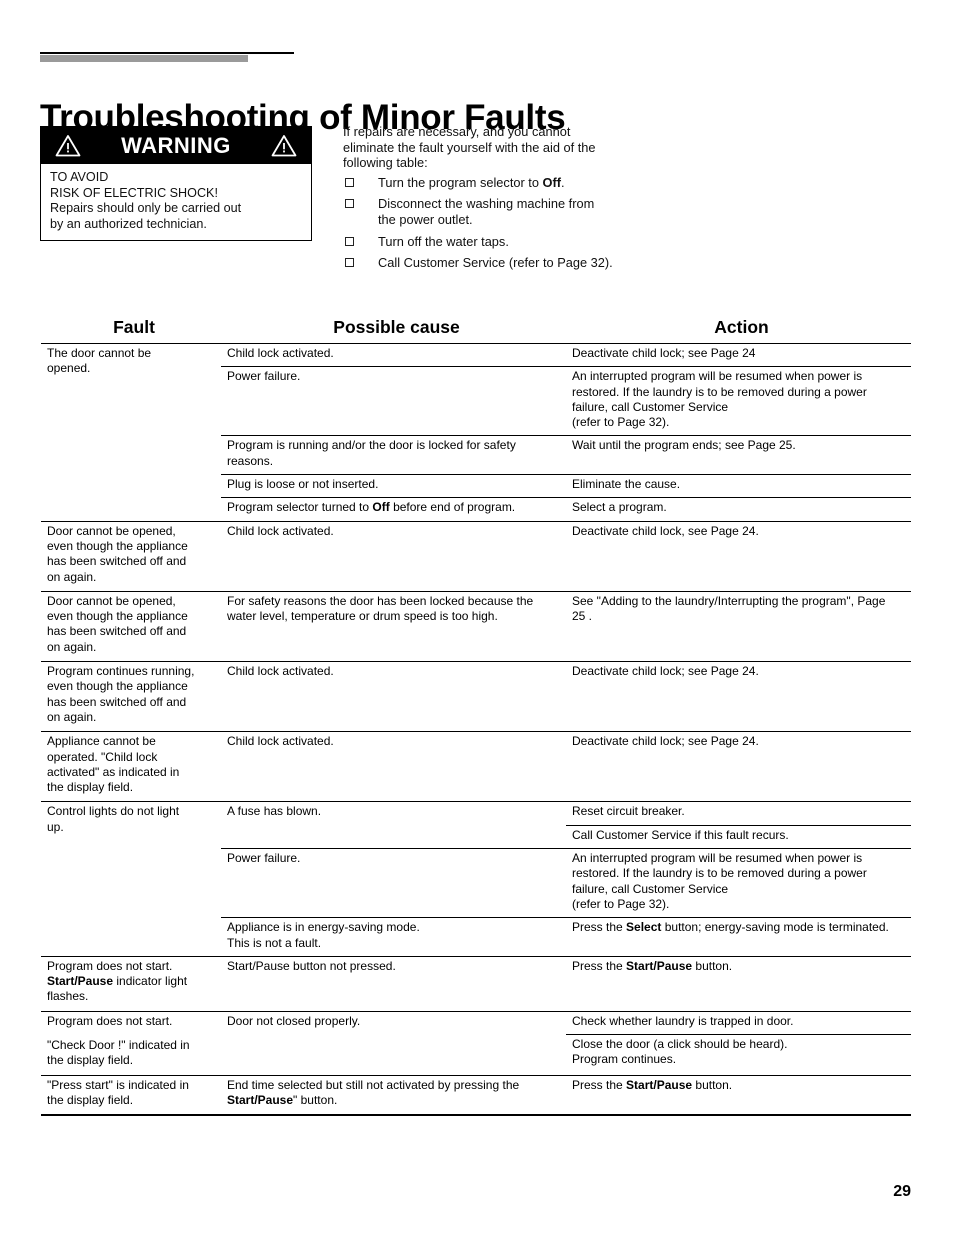 This screenshot has width=954, height=1235. What do you see at coordinates (118, 1044) in the screenshot?
I see `fault-text-line: "Check Door !" indicated in` at bounding box center [118, 1044].